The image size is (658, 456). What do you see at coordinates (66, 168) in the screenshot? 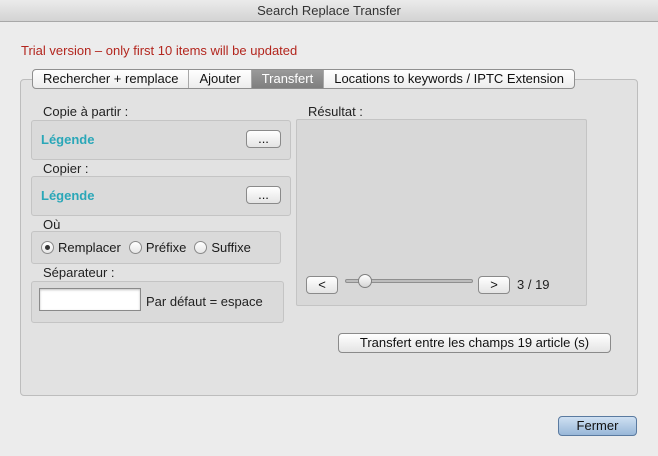
I see `copy-to-label: Copier :` at bounding box center [66, 168].